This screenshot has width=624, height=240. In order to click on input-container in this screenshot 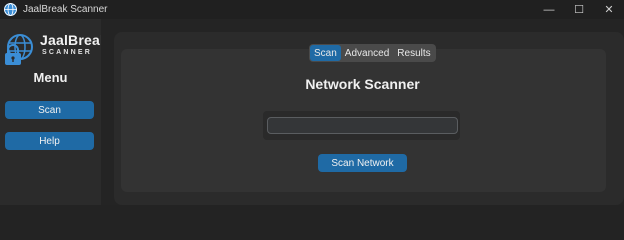, I will do `click(361, 125)`.